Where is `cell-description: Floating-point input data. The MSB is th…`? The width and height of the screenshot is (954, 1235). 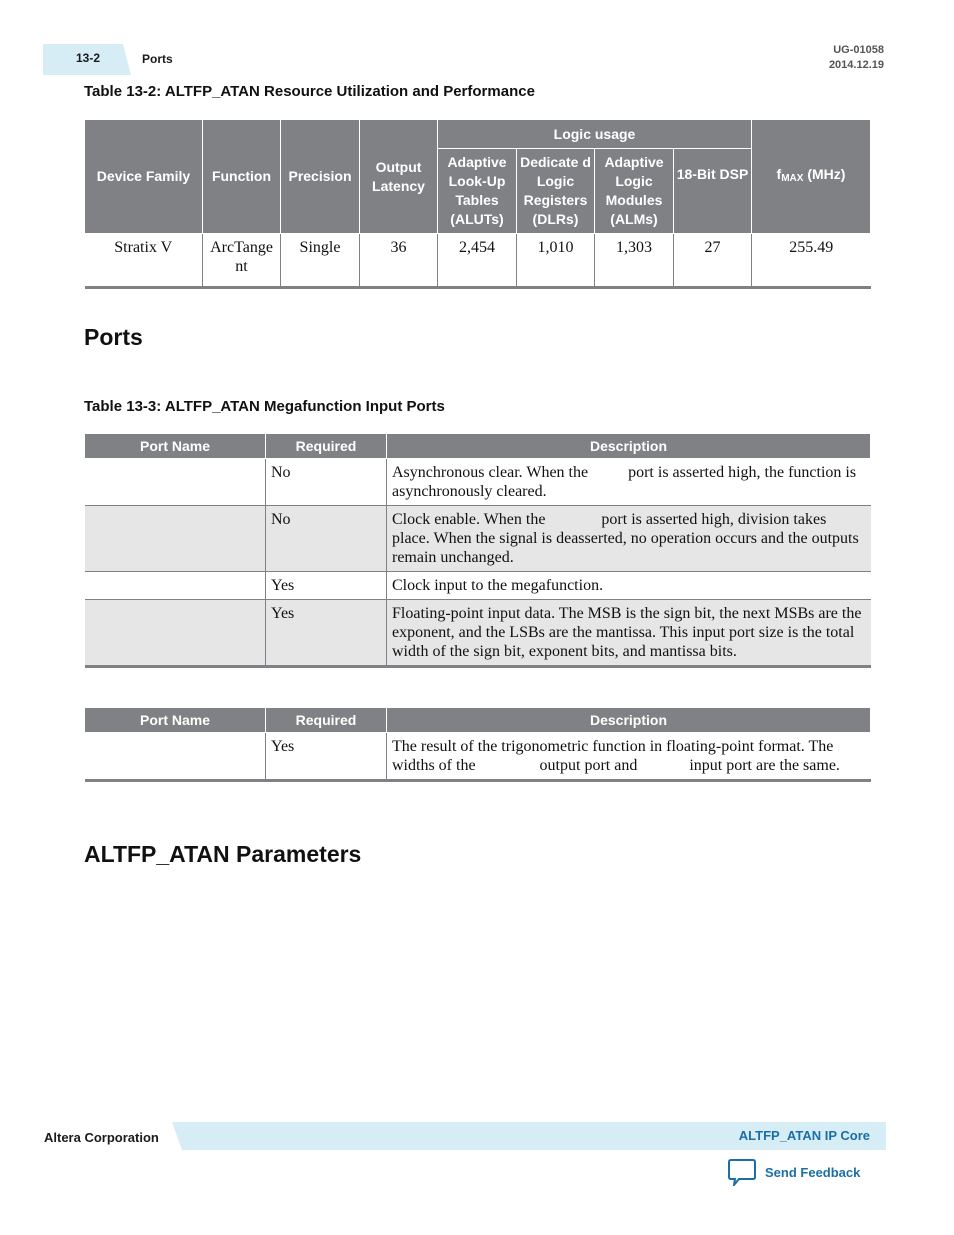
cell-description: Floating-point input data. The MSB is th… is located at coordinates (628, 633).